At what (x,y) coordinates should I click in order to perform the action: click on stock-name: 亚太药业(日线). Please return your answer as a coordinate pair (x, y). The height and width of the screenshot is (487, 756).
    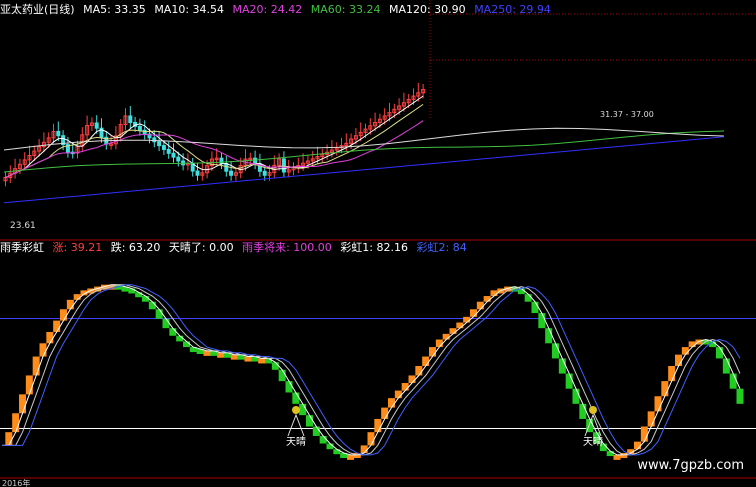
    Looking at the image, I should click on (37, 9).